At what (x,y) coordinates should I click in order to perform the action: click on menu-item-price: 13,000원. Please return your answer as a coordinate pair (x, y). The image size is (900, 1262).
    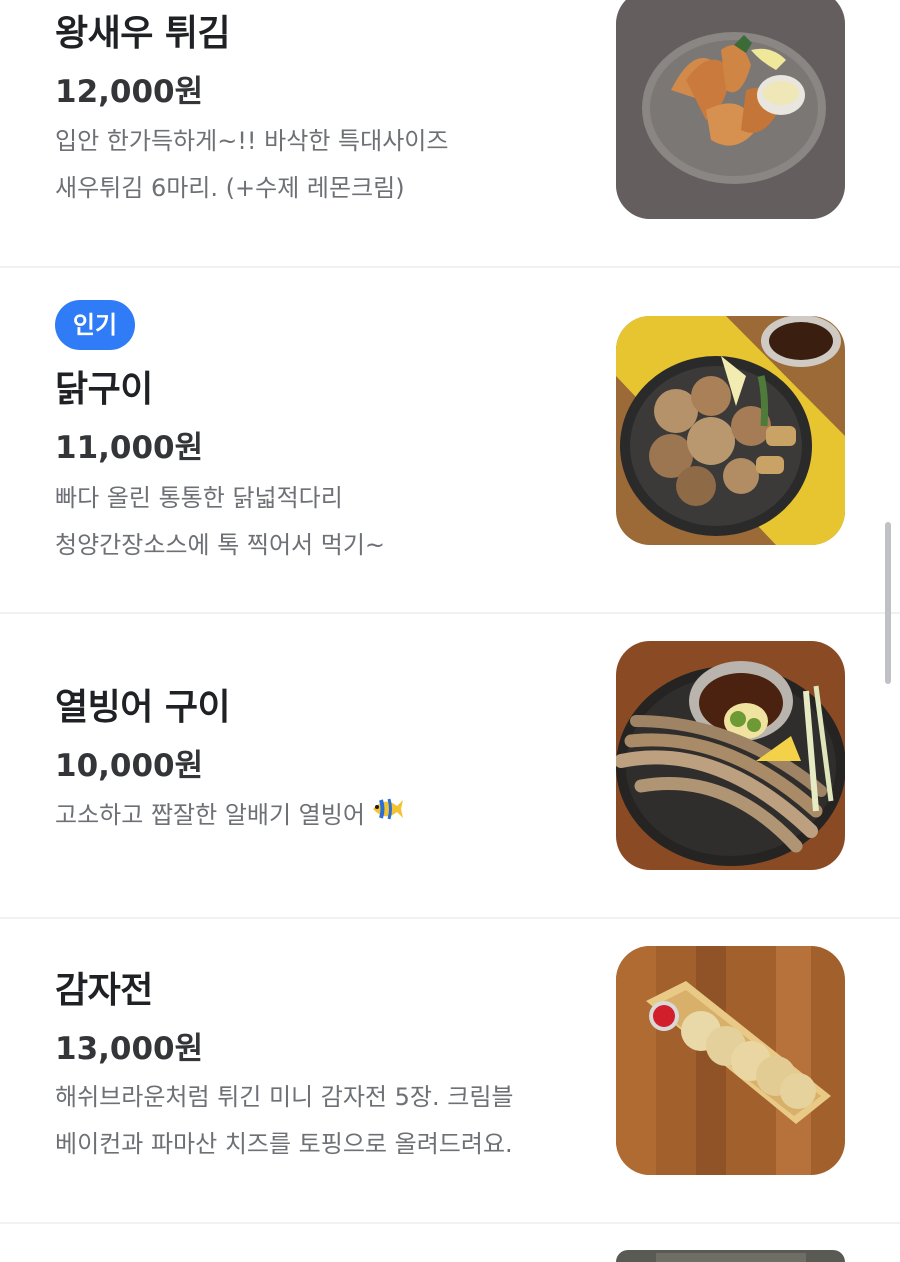
    Looking at the image, I should click on (129, 1049).